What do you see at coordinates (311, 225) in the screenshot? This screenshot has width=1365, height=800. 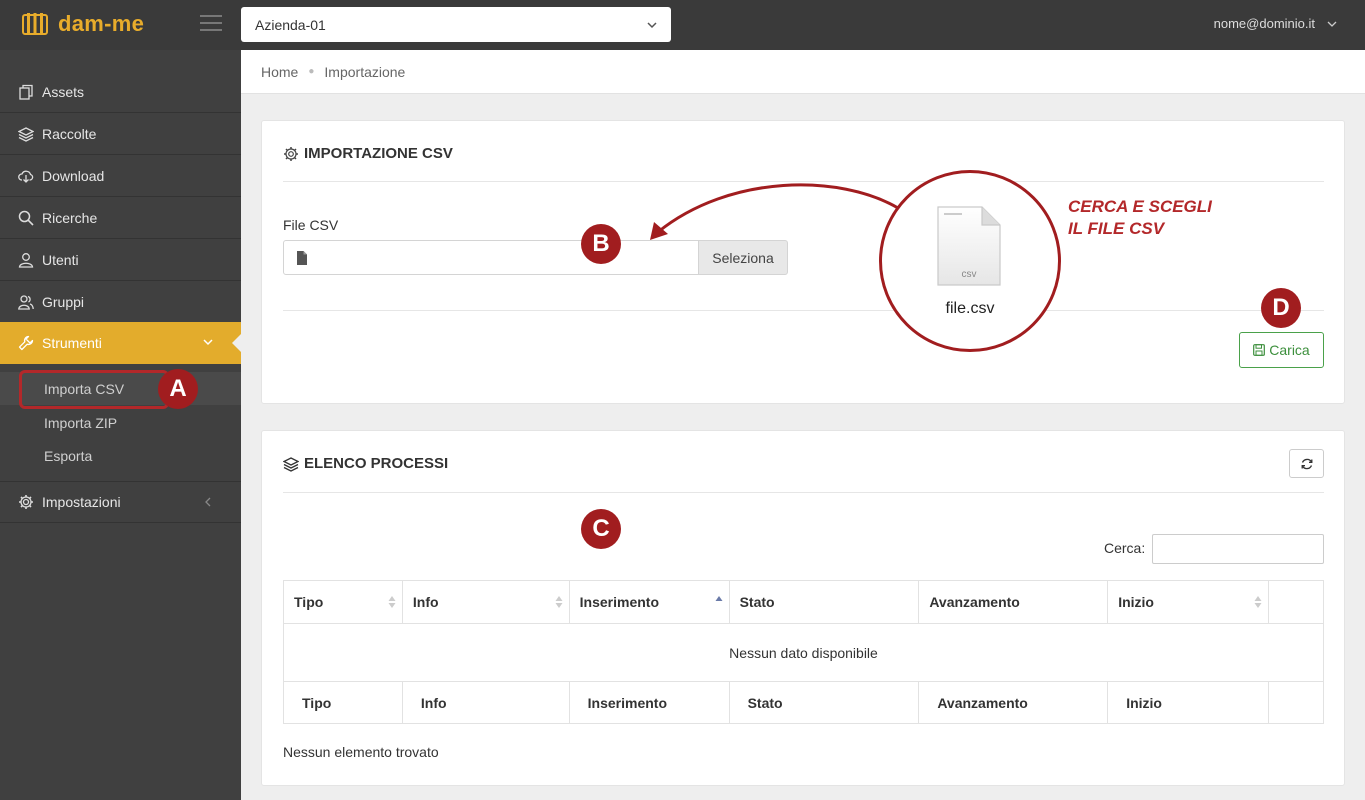 I see `file-csv-label: File CSV` at bounding box center [311, 225].